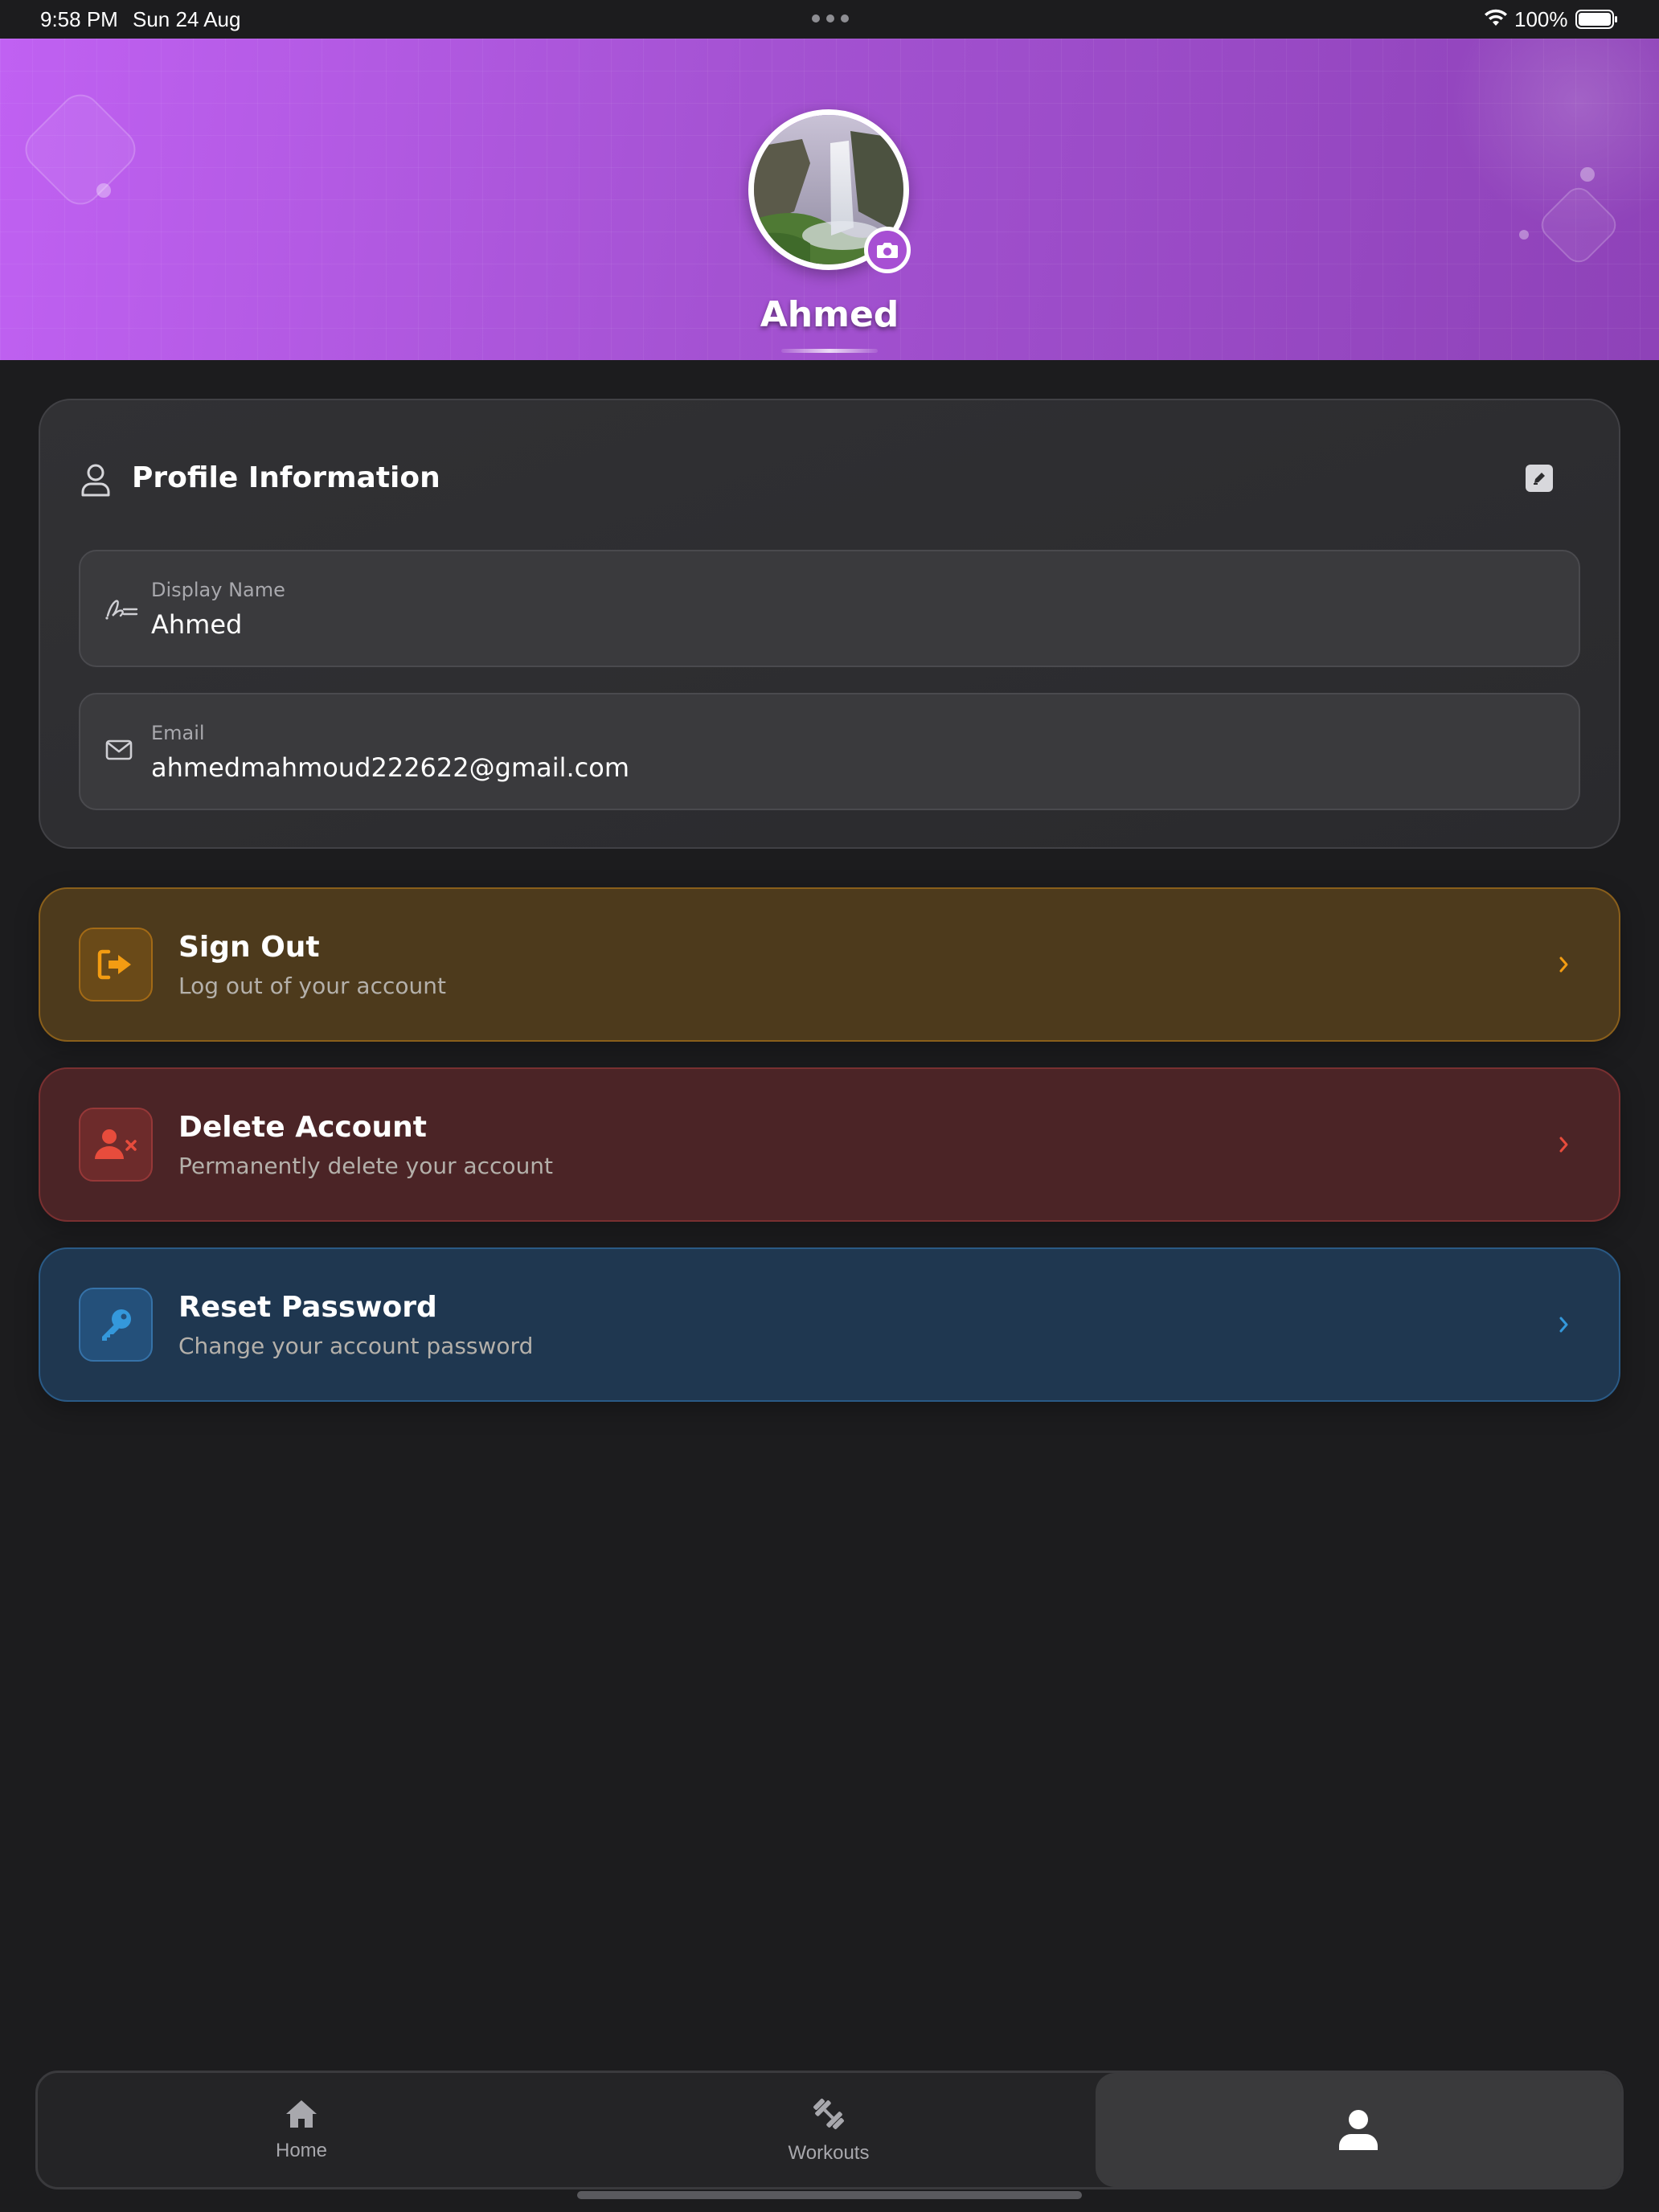 The width and height of the screenshot is (1659, 2212). Describe the element at coordinates (829, 2195) in the screenshot. I see `home-indicator` at that location.